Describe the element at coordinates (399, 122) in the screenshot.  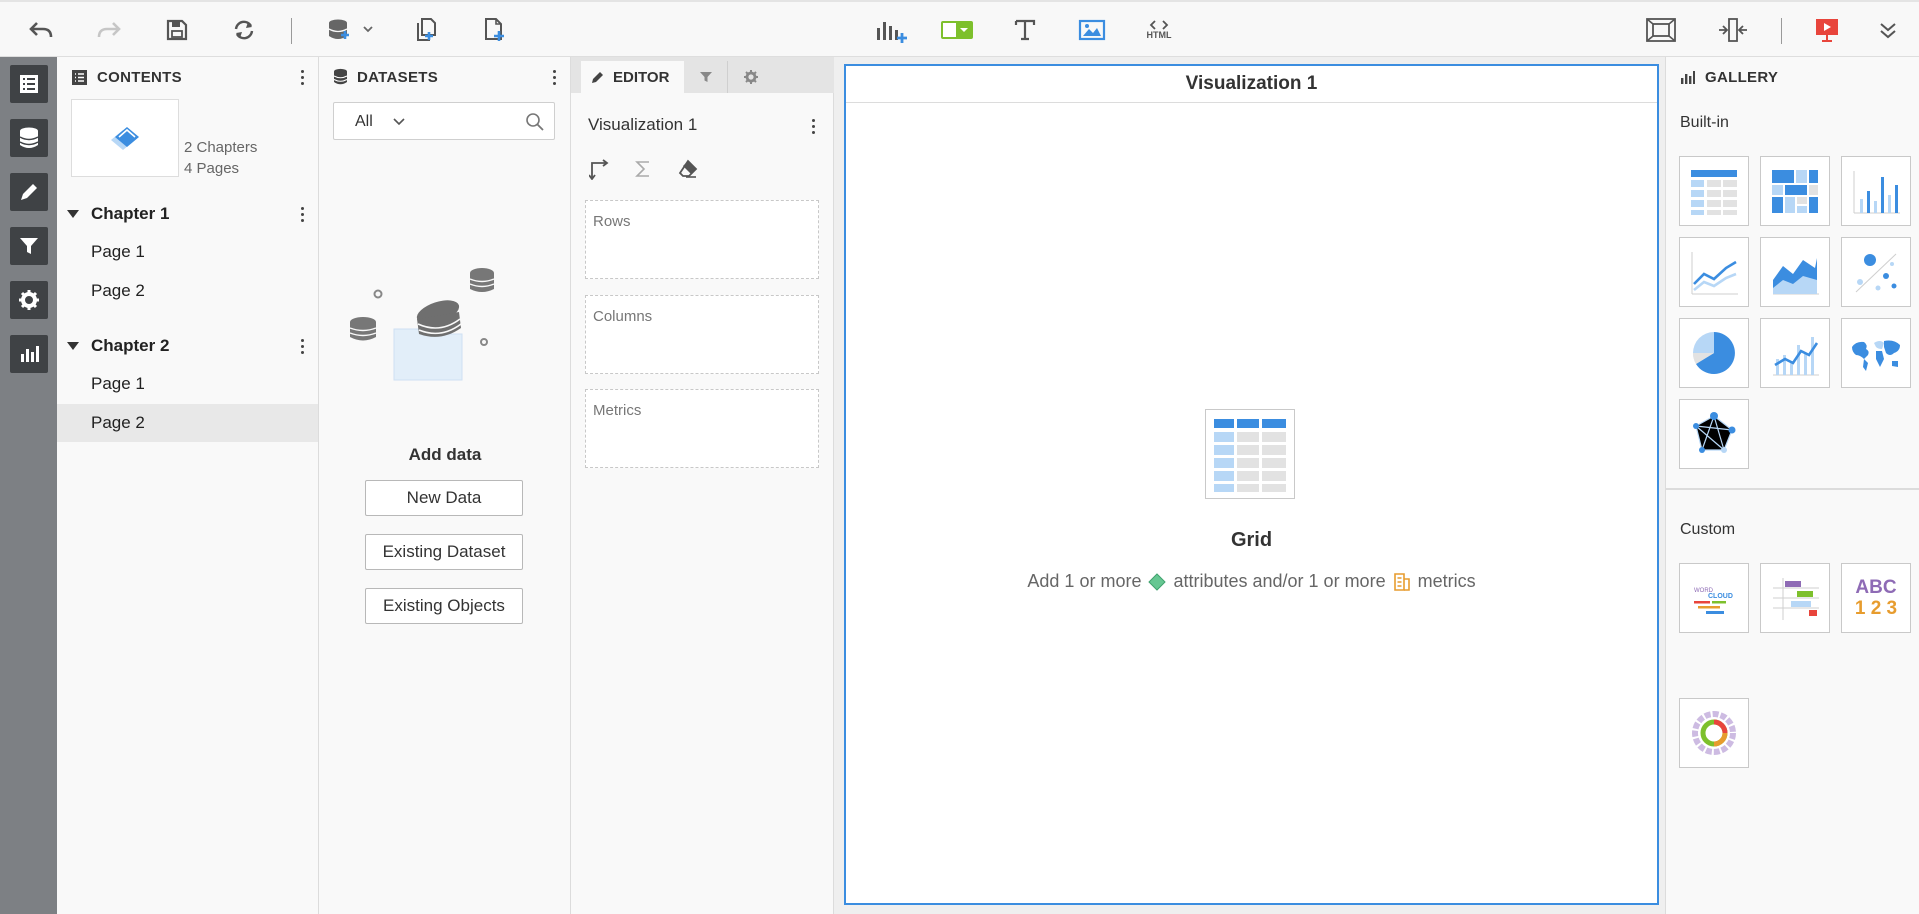
I see `chevron-down-icon` at that location.